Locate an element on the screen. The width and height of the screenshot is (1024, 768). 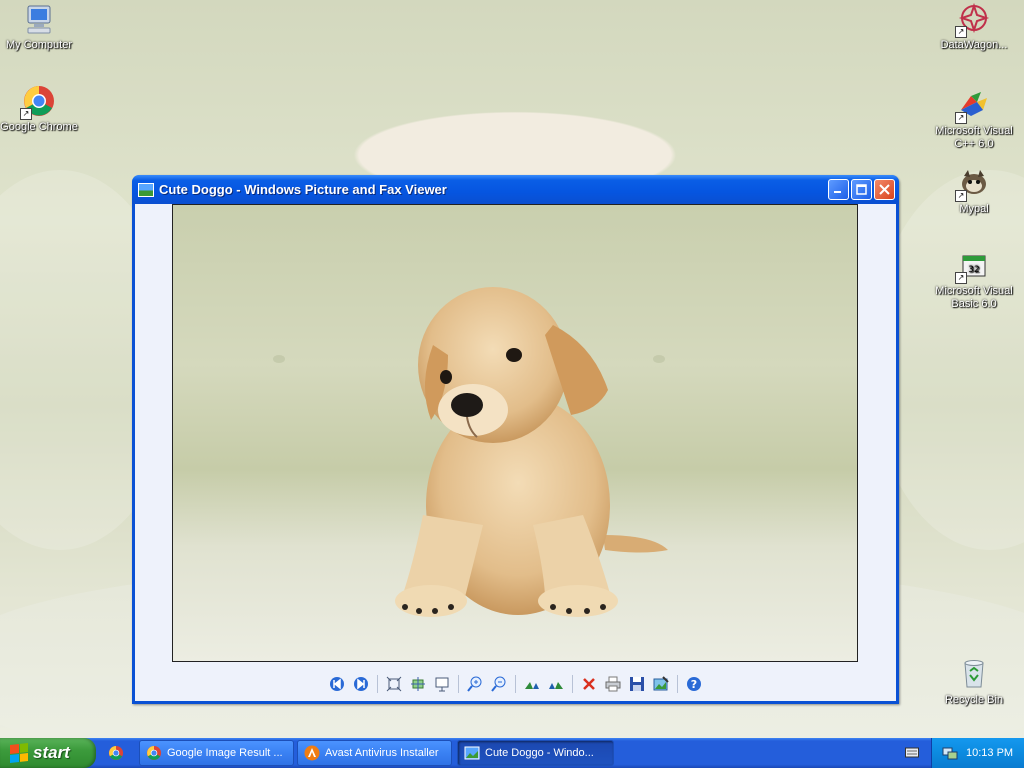
open-editor-button is located at coordinates (661, 684).